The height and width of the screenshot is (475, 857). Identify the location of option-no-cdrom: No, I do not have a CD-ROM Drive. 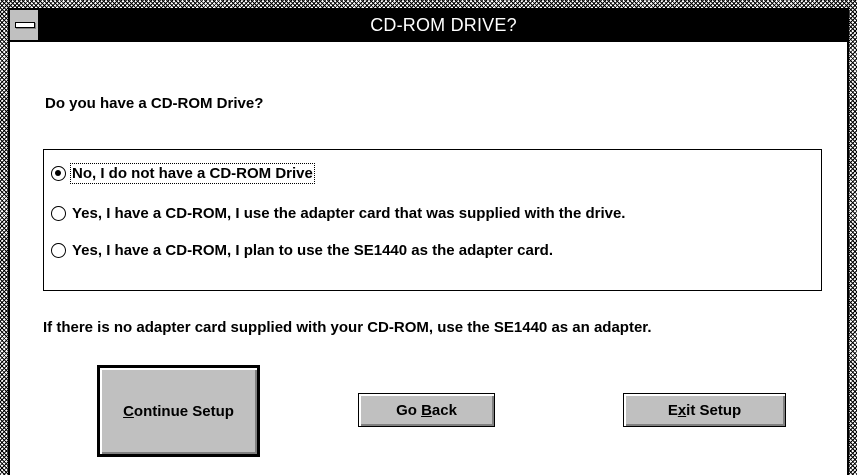
(183, 173).